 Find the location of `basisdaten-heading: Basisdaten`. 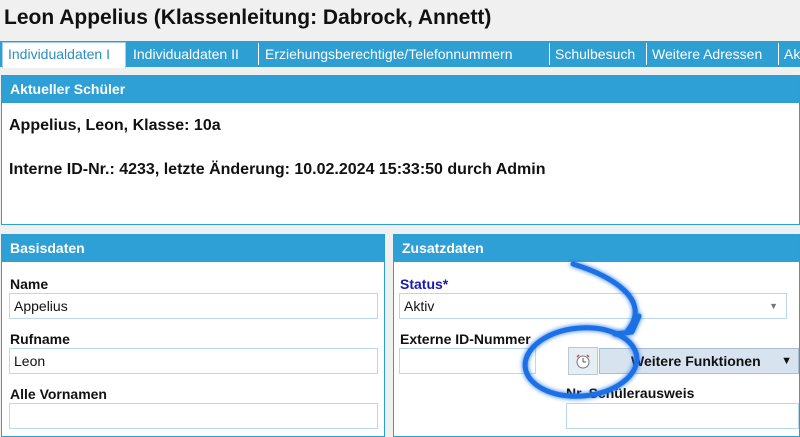

basisdaten-heading: Basisdaten is located at coordinates (193, 248).